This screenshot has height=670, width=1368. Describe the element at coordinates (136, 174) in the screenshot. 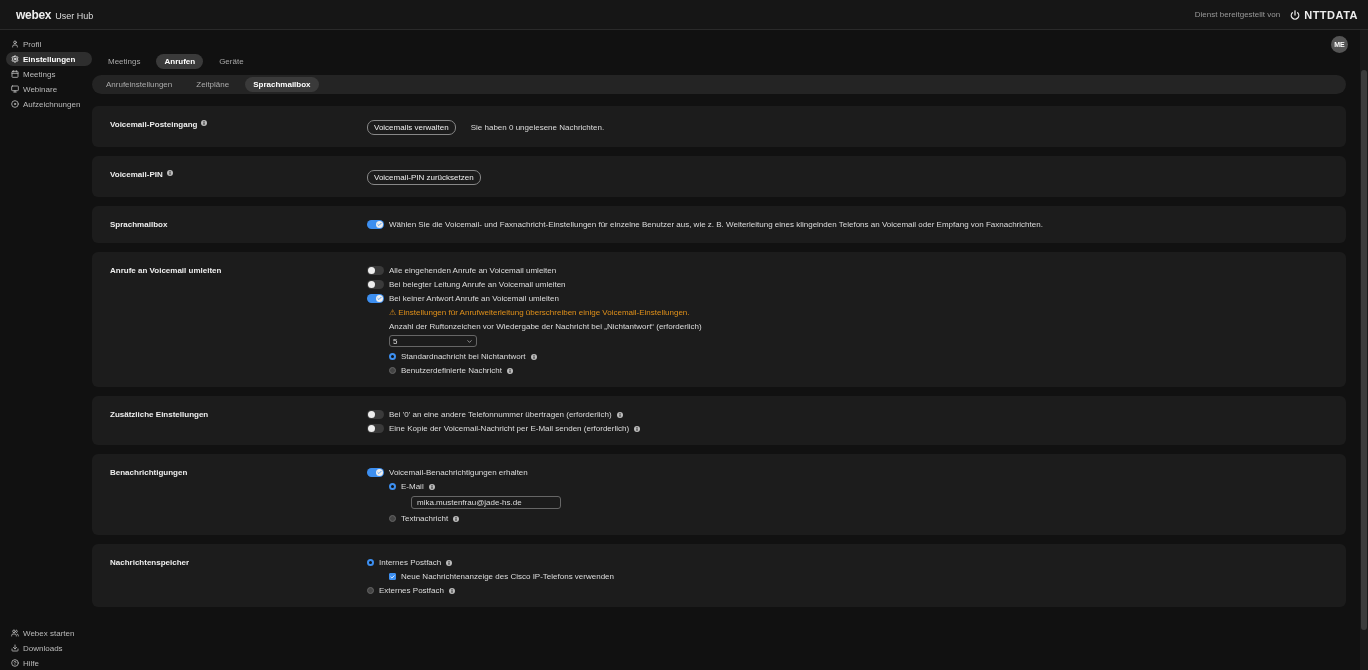

I see `section-title: Voicemail-PIN` at that location.